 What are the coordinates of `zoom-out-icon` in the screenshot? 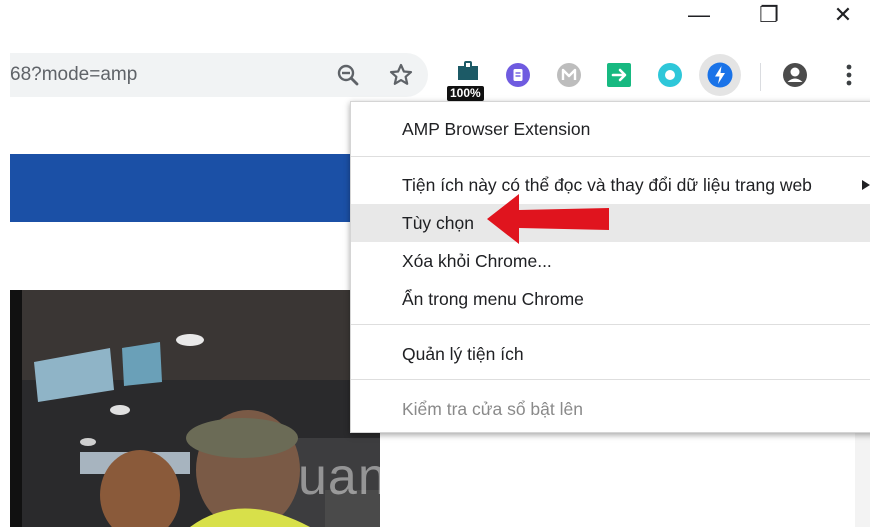 It's located at (348, 75).